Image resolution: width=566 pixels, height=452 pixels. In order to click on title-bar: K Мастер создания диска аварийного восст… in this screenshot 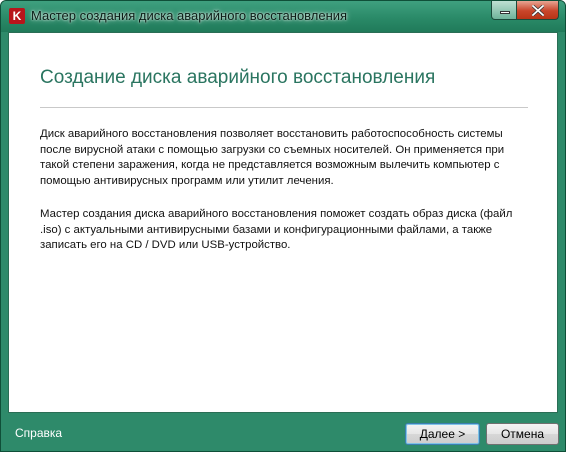, I will do `click(283, 16)`.